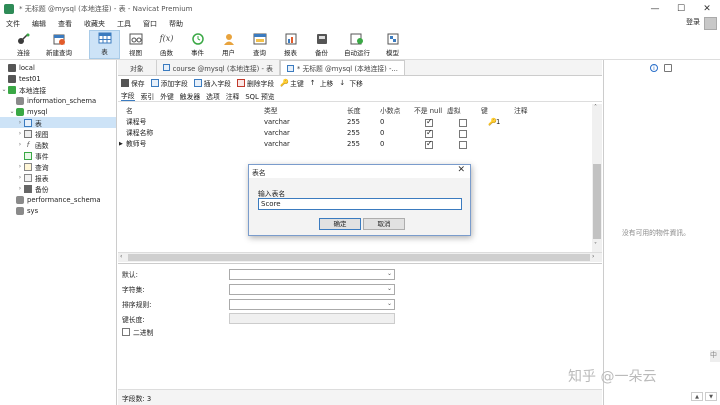 The image size is (720, 405). I want to click on subtab-options: 选项, so click(213, 96).